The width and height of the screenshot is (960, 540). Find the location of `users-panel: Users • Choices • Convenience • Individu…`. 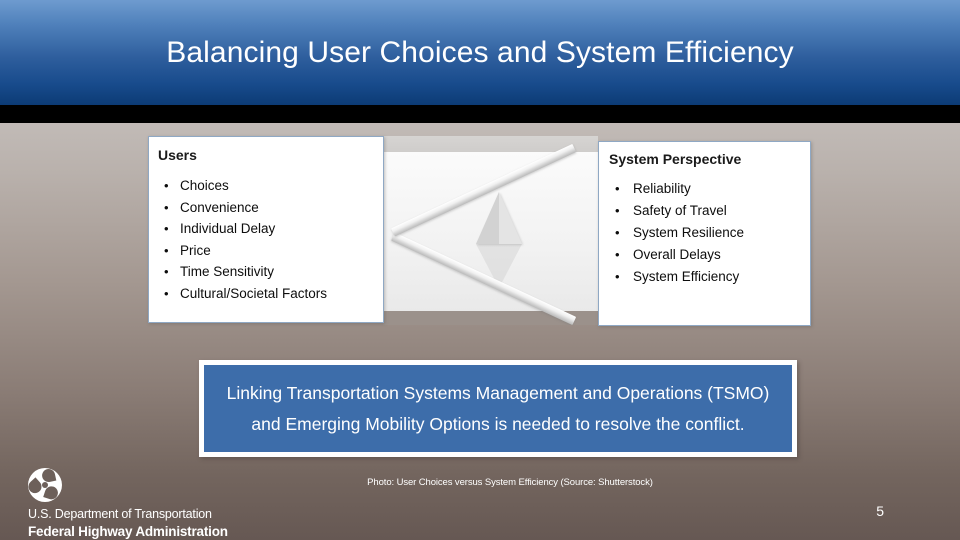

users-panel: Users • Choices • Convenience • Individu… is located at coordinates (266, 229).